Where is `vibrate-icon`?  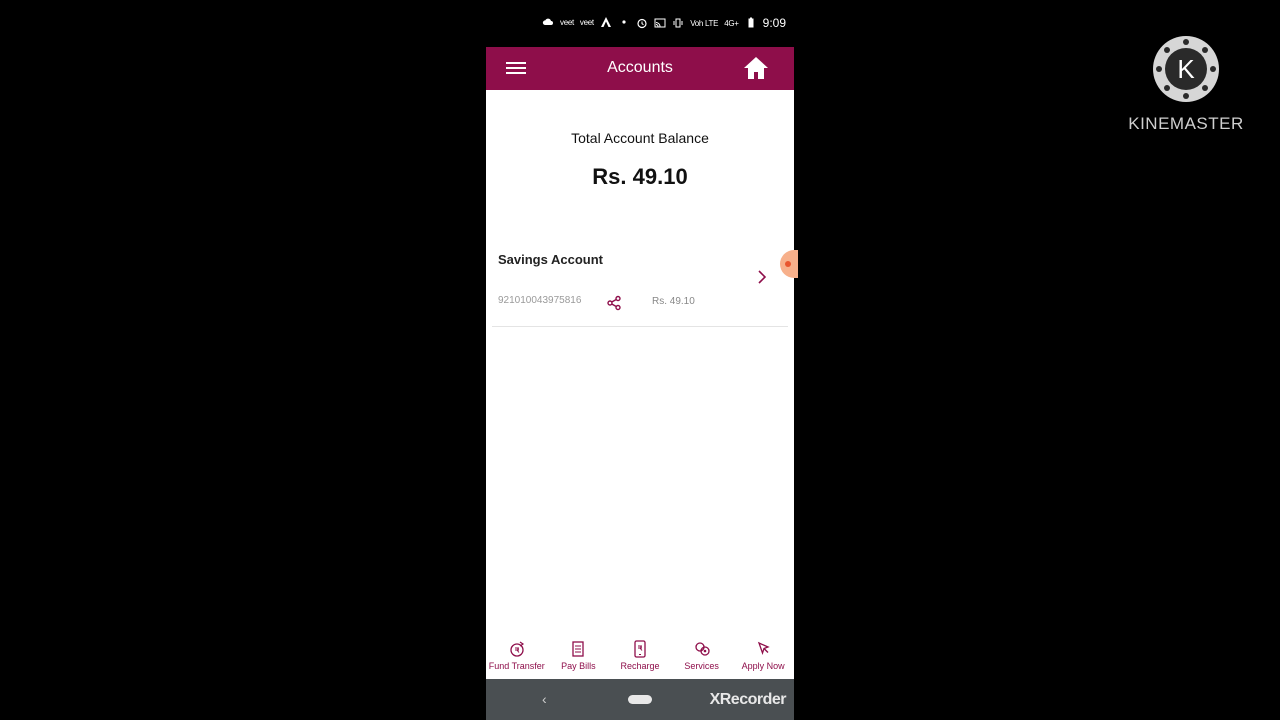
vibrate-icon is located at coordinates (678, 23).